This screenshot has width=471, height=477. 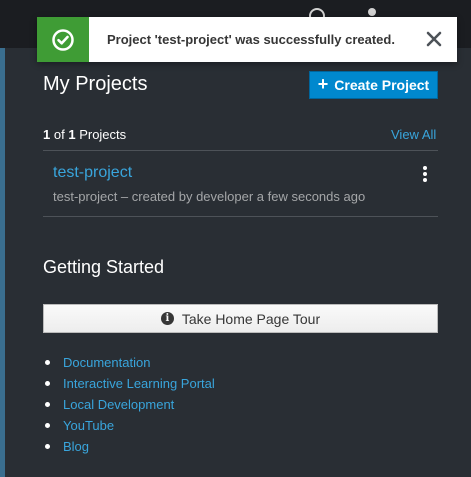 I want to click on close-icon, so click(x=434, y=39).